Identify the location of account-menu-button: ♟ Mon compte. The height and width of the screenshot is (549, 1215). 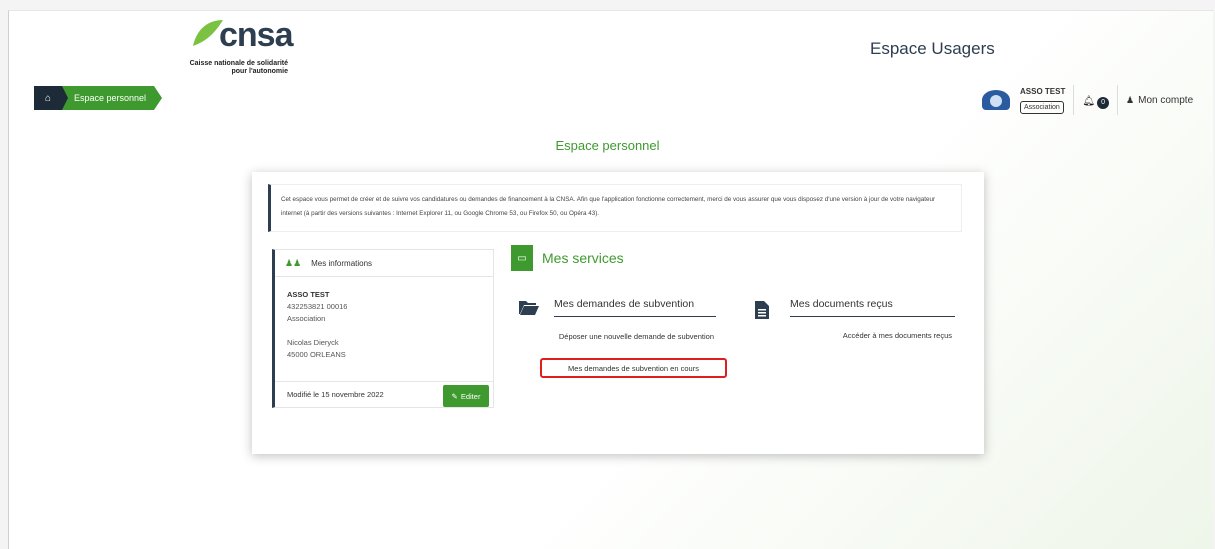
(1159, 100).